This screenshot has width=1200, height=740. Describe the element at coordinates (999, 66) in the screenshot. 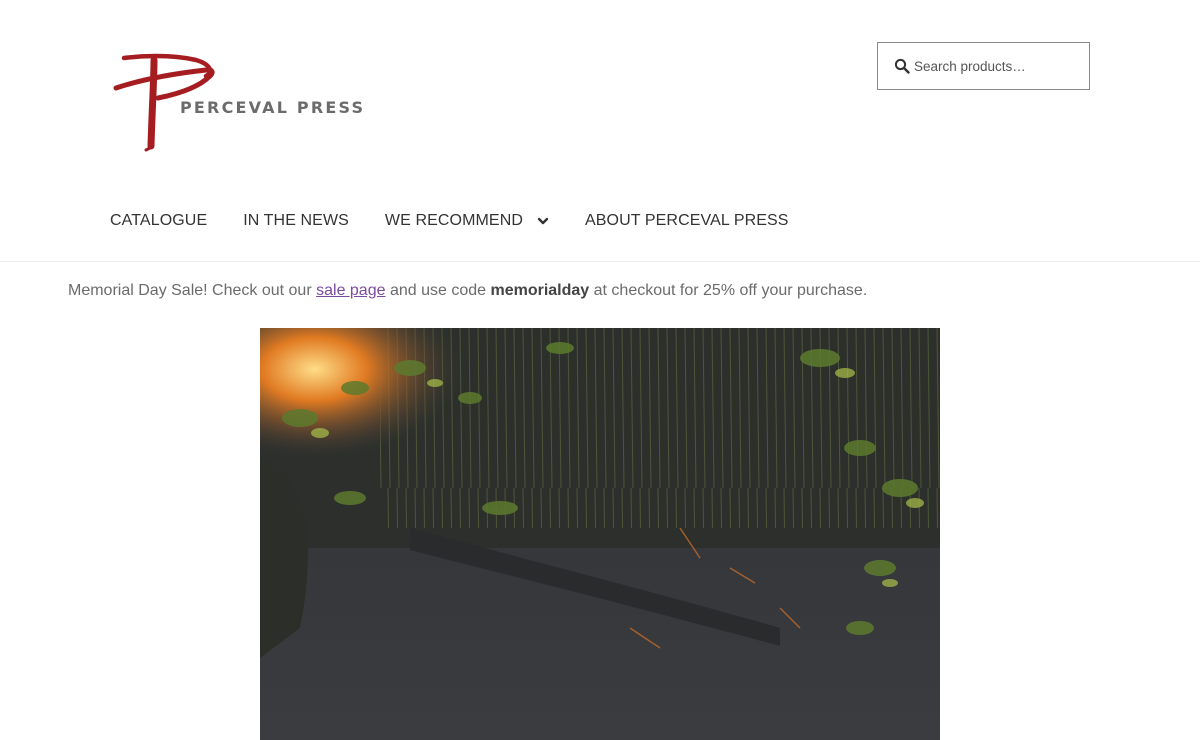

I see `search-input` at that location.